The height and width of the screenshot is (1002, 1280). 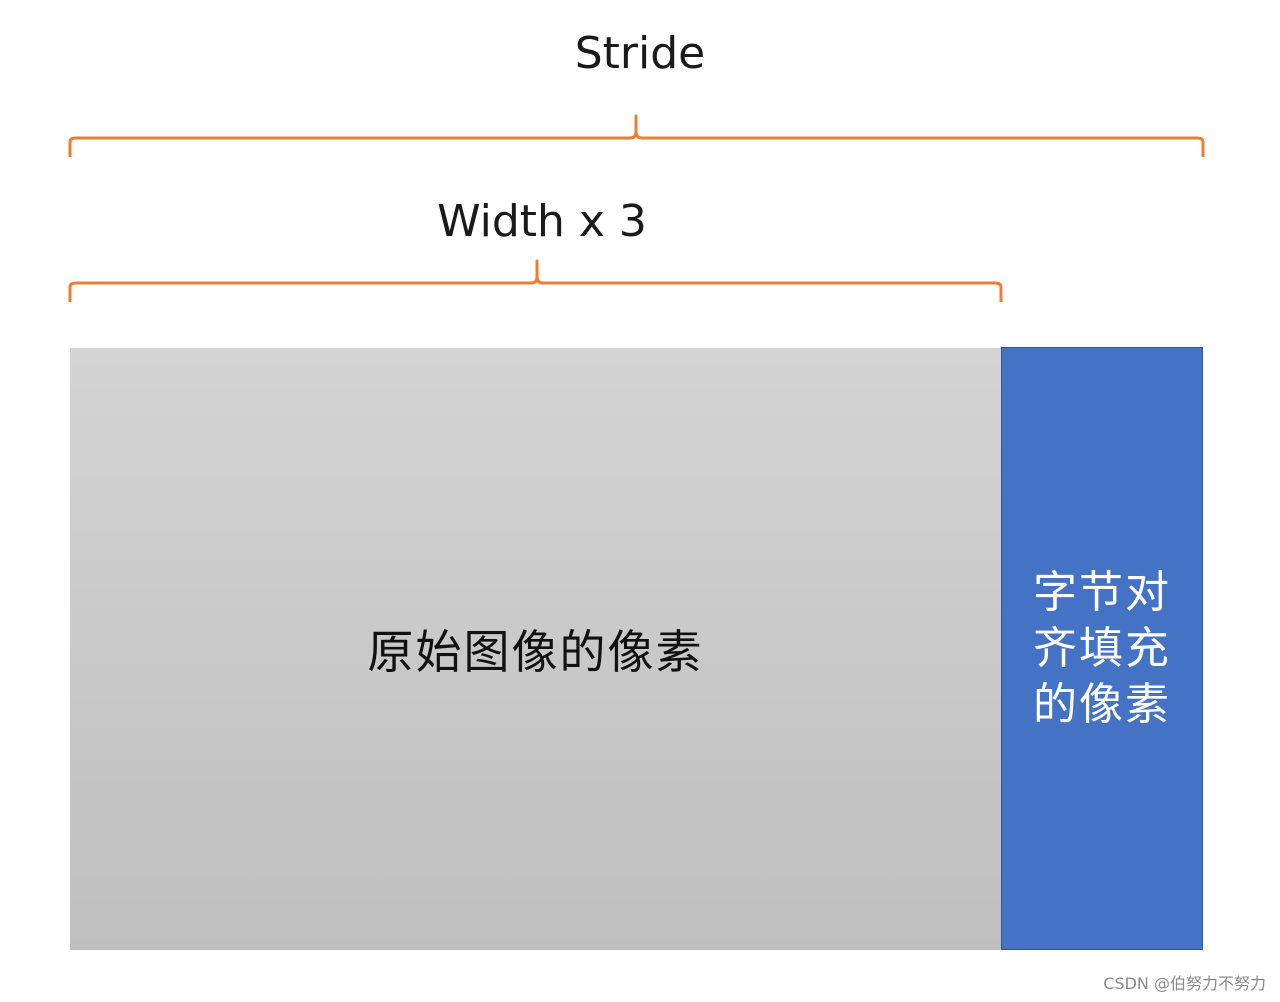 I want to click on width-brace, so click(x=535, y=280).